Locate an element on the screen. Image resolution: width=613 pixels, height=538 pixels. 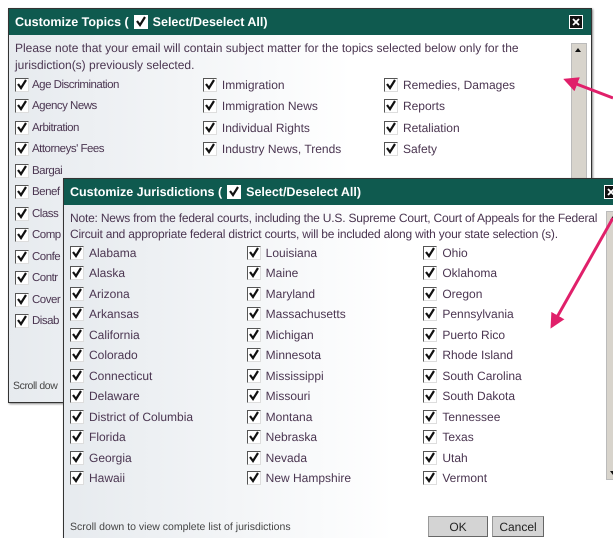
checkbox-label: Rhode Island is located at coordinates (478, 355).